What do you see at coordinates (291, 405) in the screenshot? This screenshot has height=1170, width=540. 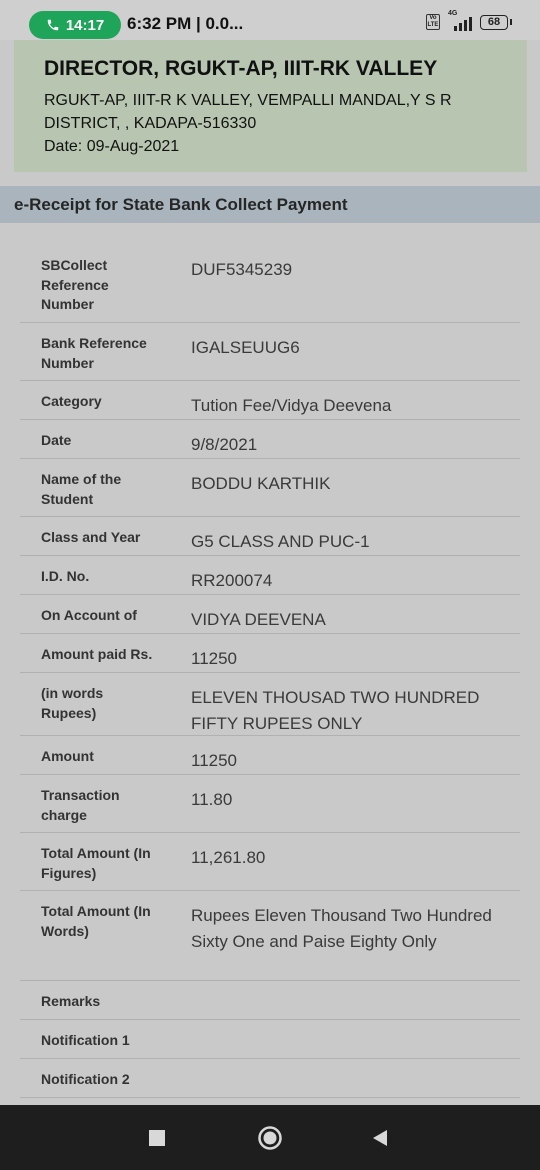 I see `row-value: Tution Fee/Vidya Deevena` at bounding box center [291, 405].